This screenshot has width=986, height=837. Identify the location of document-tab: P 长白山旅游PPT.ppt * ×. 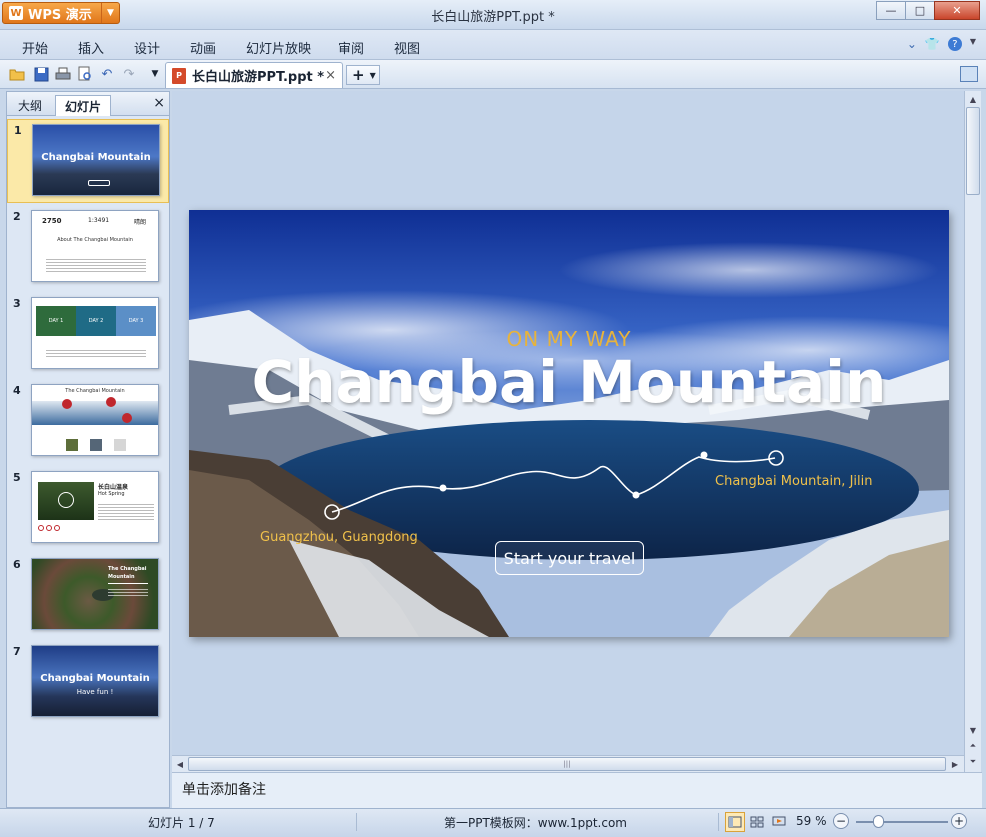
(254, 75).